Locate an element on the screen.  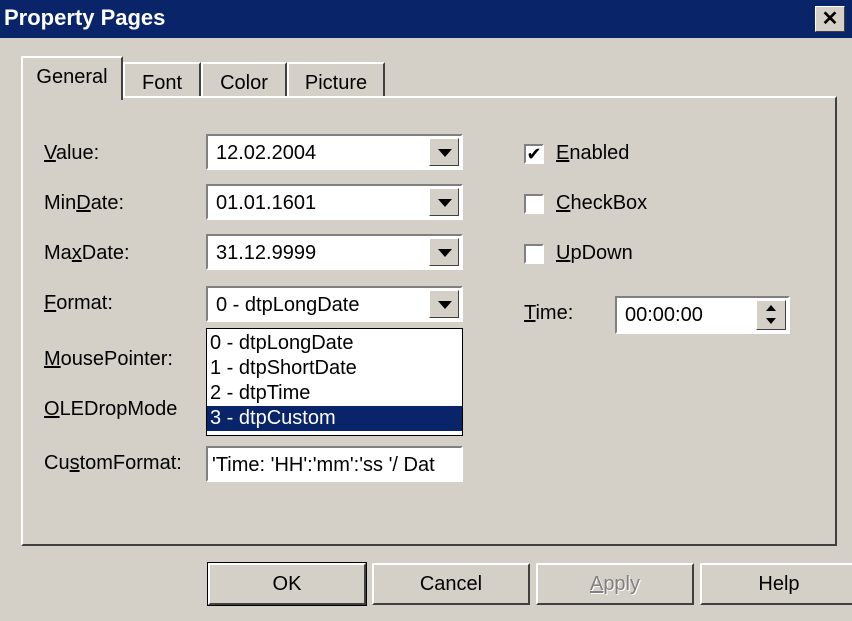
maxdate-text: 31.12.9999 is located at coordinates (266, 253).